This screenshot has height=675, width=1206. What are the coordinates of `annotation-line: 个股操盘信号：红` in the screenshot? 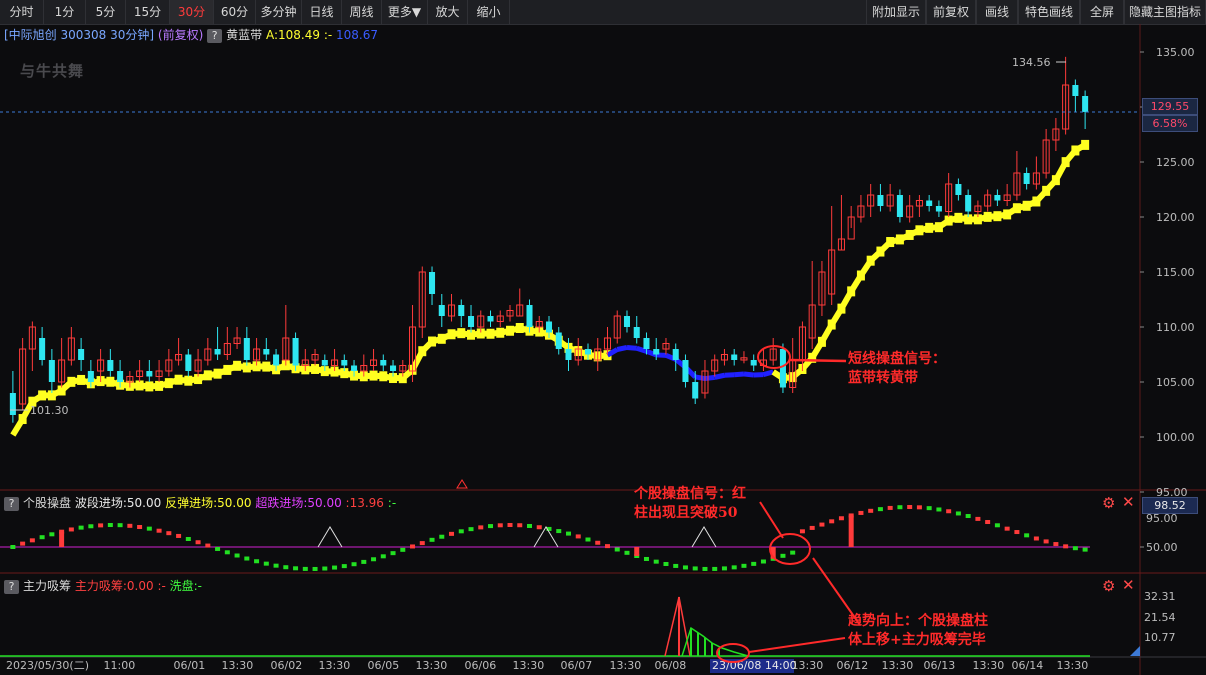 It's located at (690, 494).